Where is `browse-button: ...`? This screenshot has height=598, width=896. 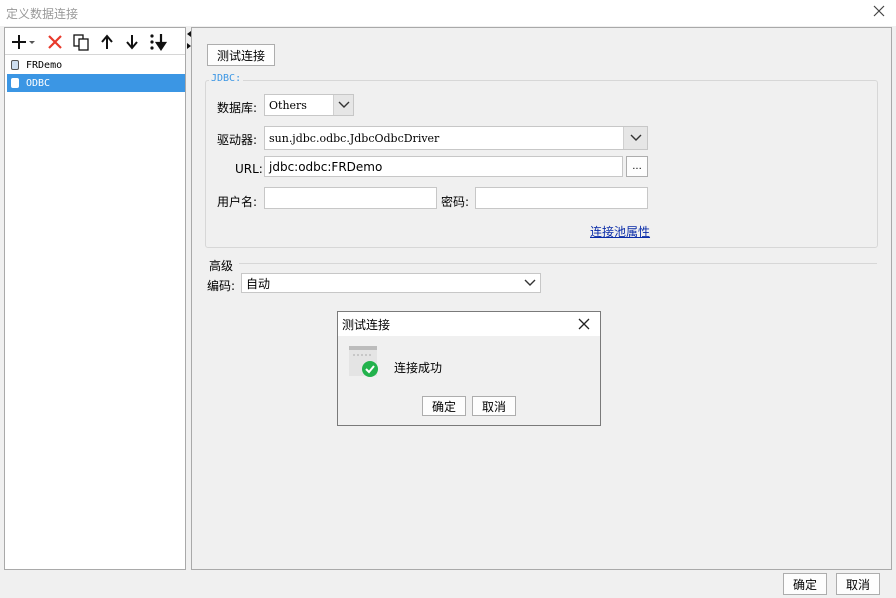 browse-button: ... is located at coordinates (637, 166).